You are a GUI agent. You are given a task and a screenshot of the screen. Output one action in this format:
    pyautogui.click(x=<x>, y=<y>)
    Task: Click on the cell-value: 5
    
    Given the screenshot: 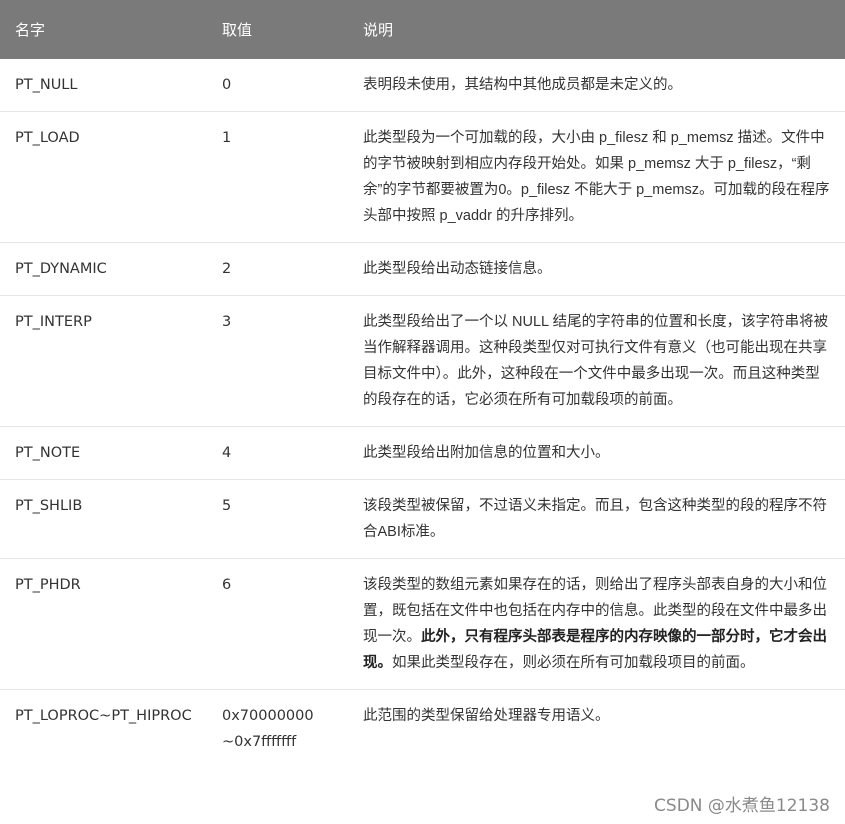 What is the action you would take?
    pyautogui.click(x=277, y=519)
    